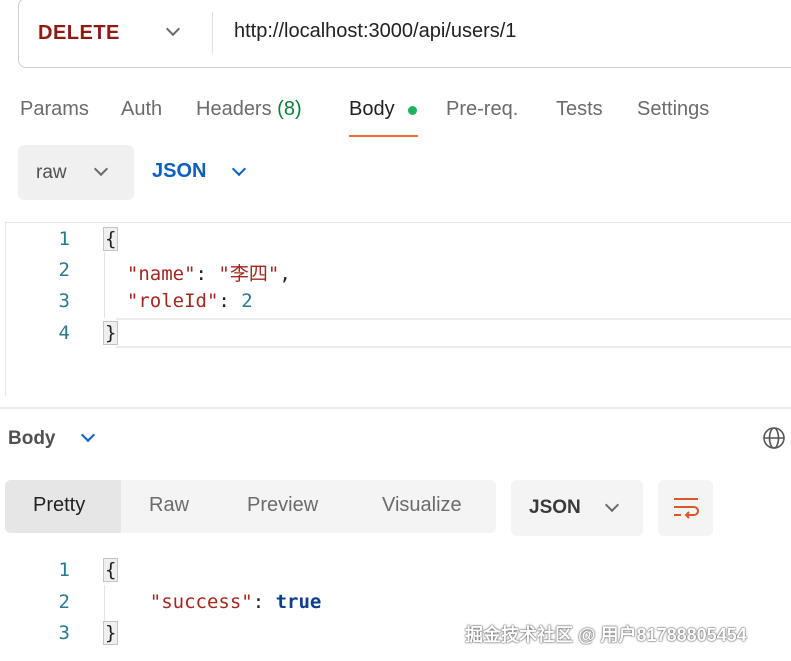 This screenshot has width=791, height=661. Describe the element at coordinates (249, 274) in the screenshot. I see `json-value: "李四"` at that location.